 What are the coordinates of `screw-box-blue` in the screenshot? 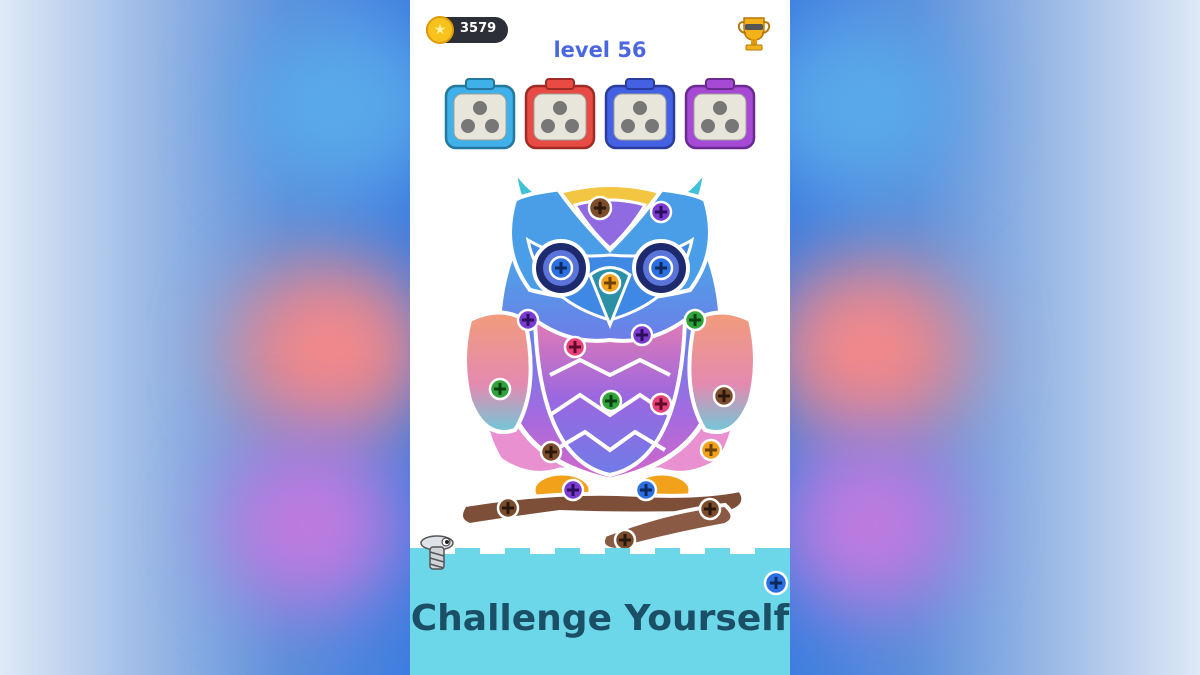 It's located at (480, 114).